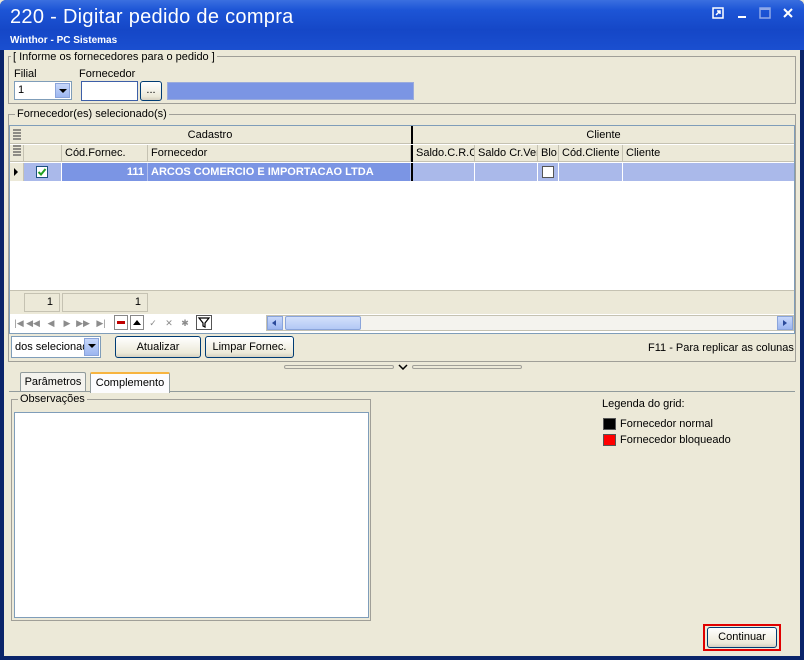 This screenshot has width=804, height=660. Describe the element at coordinates (609, 440) in the screenshot. I see `legend-blocked-swatch` at that location.